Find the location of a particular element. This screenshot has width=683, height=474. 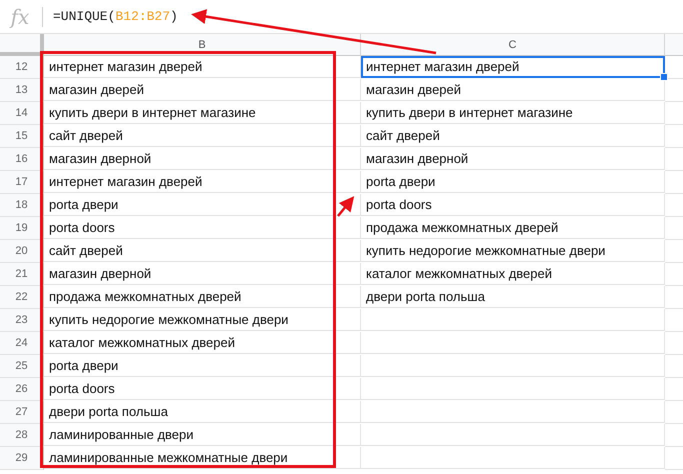

row-number: 28 is located at coordinates (22, 435).